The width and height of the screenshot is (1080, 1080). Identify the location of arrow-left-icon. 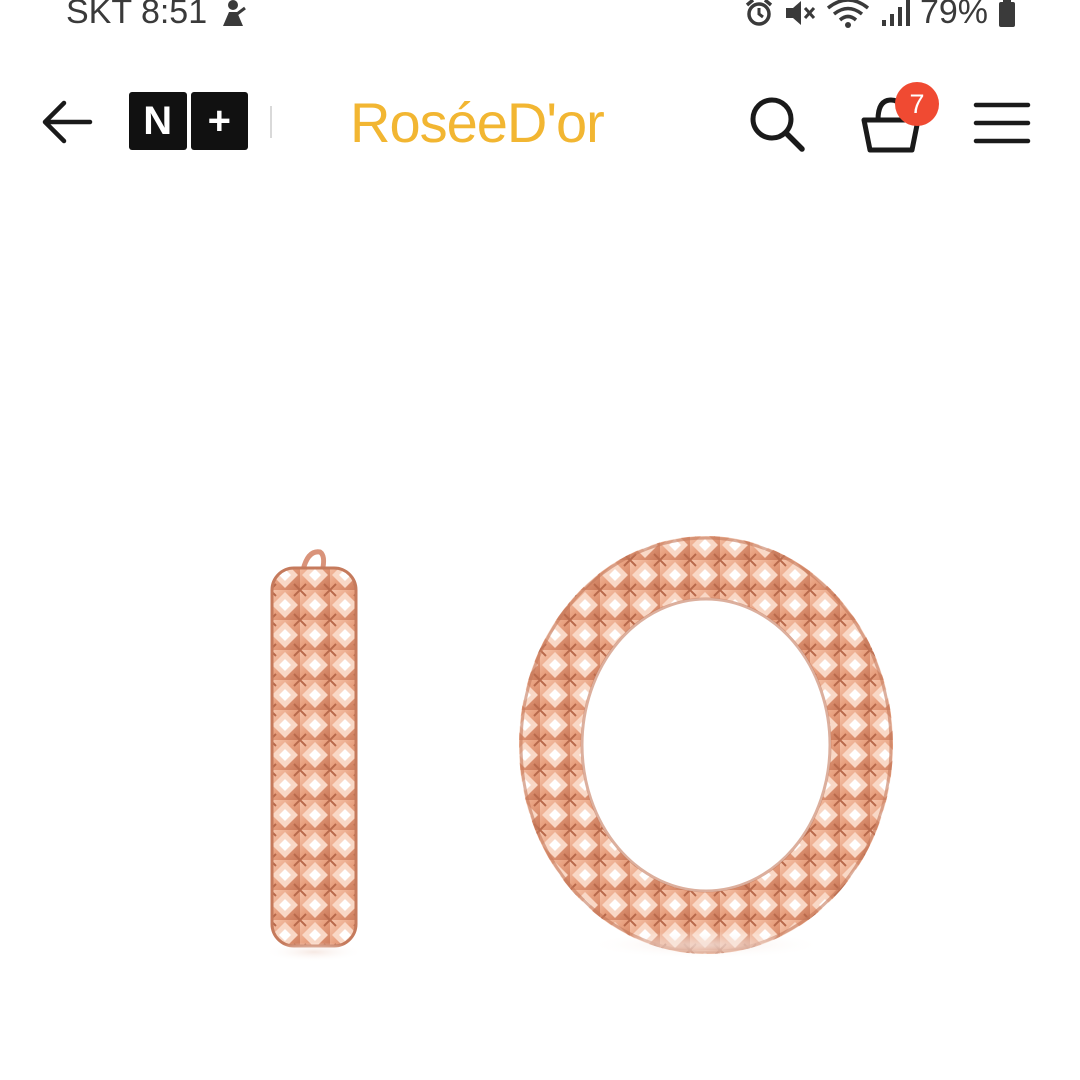
(67, 122).